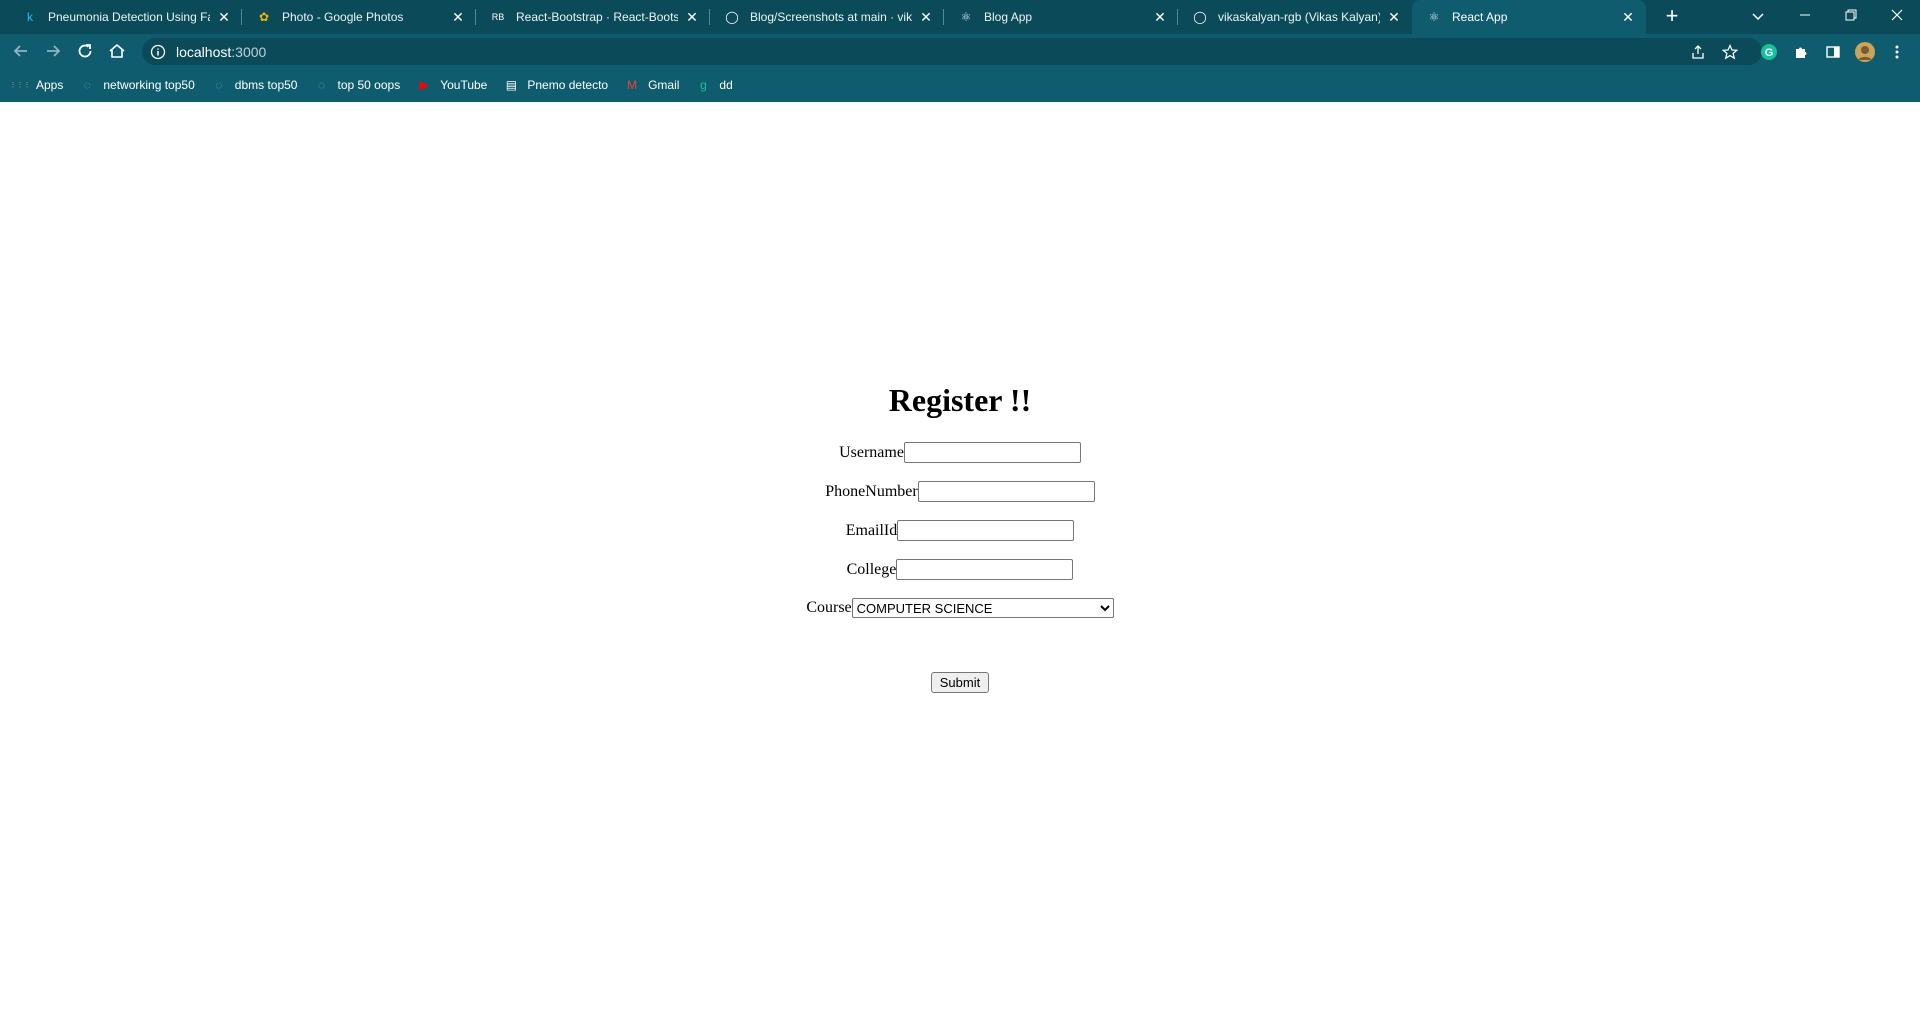 The height and width of the screenshot is (1032, 1920). I want to click on email-input, so click(986, 530).